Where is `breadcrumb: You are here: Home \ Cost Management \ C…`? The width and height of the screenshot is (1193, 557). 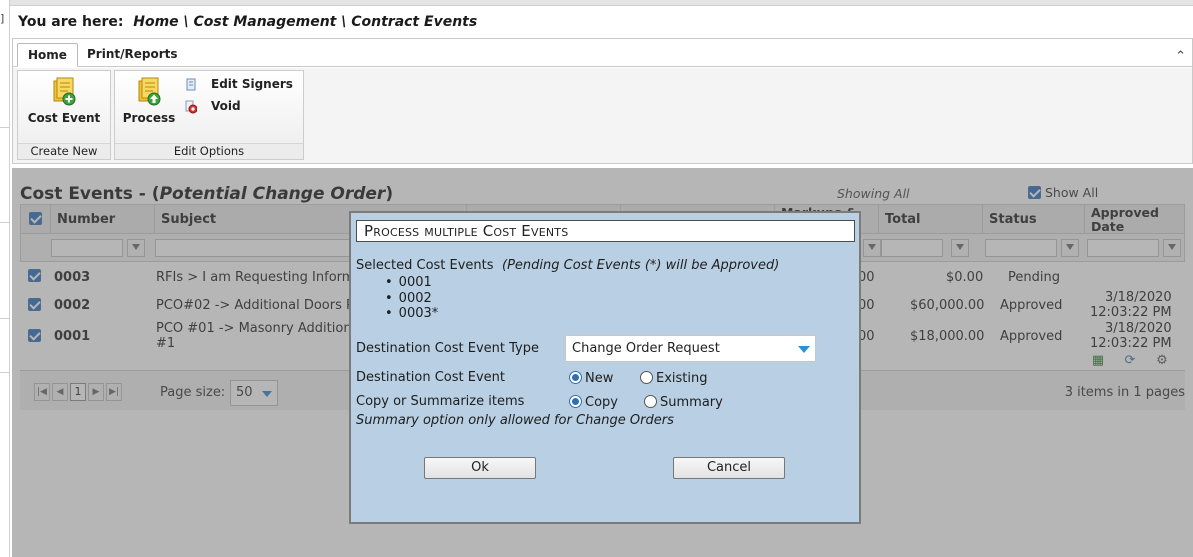
breadcrumb: You are here: Home \ Cost Management \ C… is located at coordinates (247, 22).